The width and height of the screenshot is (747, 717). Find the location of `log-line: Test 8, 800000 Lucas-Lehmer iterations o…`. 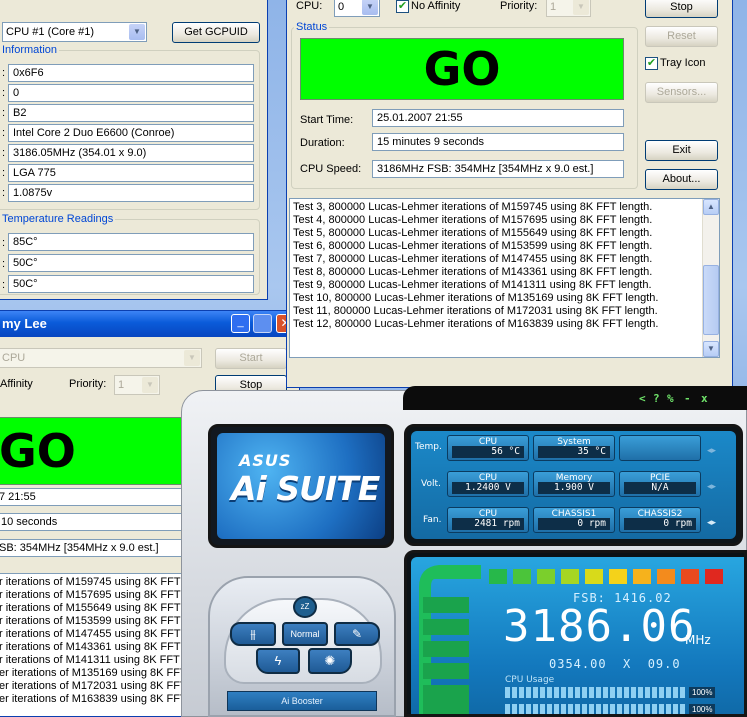

log-line: Test 8, 800000 Lucas-Lehmer iterations o… is located at coordinates (473, 272).